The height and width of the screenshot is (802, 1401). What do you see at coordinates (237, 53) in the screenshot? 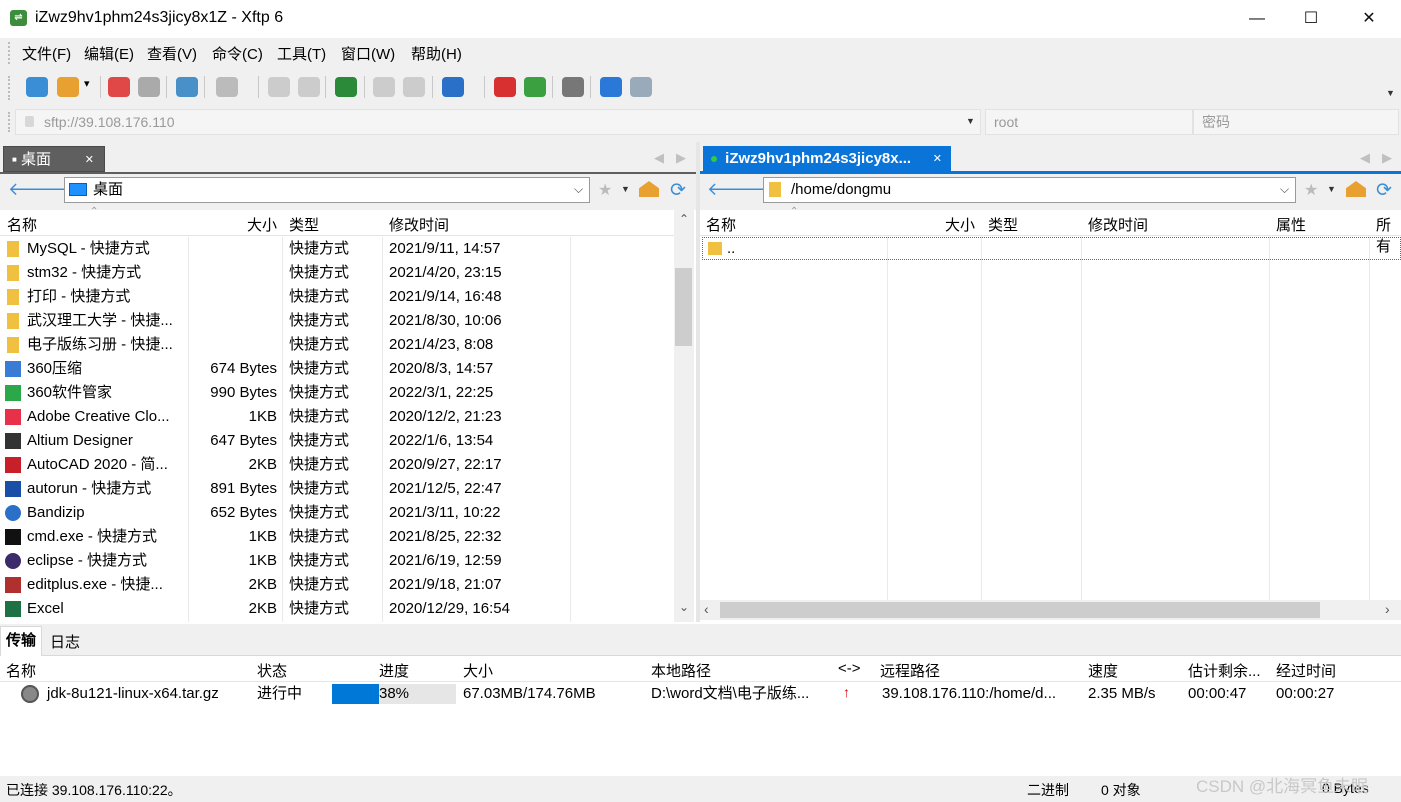
I see `menu-item: 命令(C)` at bounding box center [237, 53].